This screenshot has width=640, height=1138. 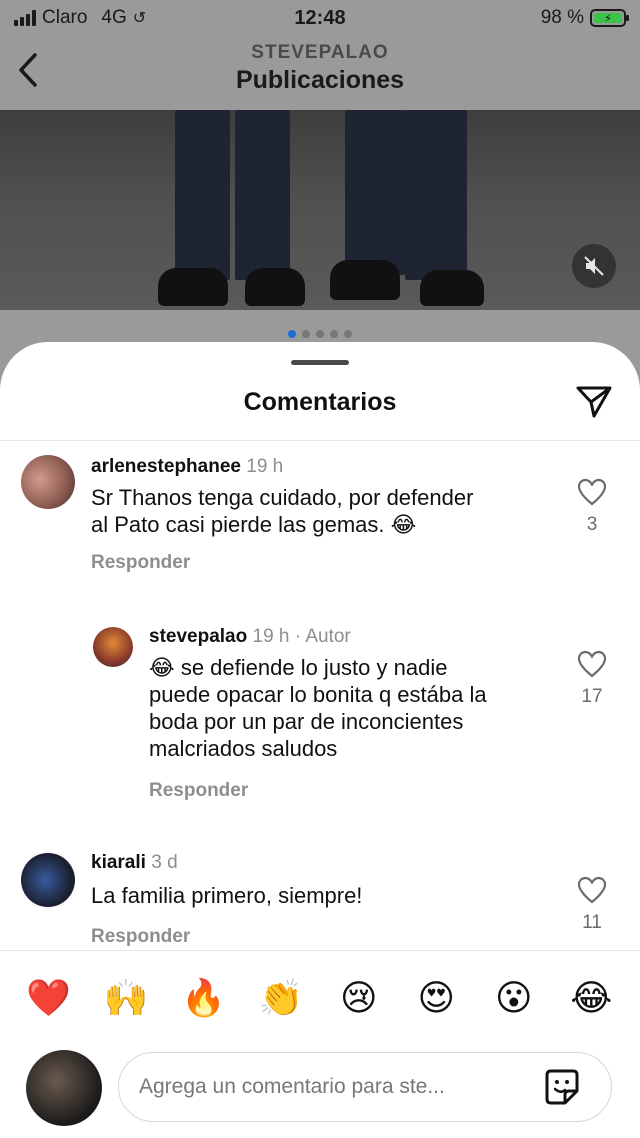 I want to click on link-icon: ↺, so click(x=139, y=18).